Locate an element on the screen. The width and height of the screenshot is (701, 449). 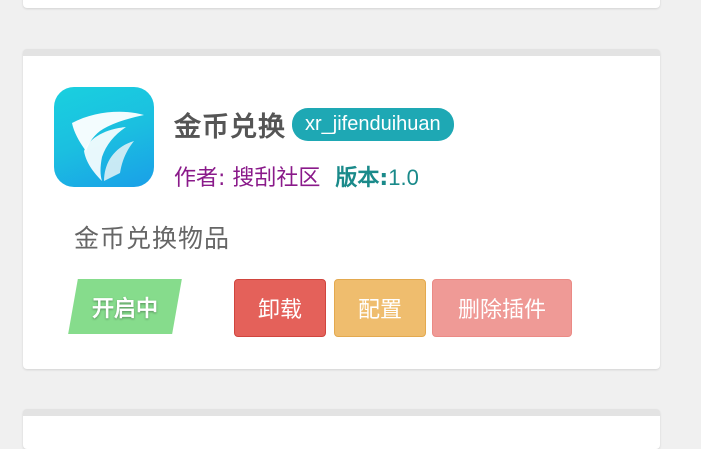
uninstall-button: 卸载 is located at coordinates (280, 308).